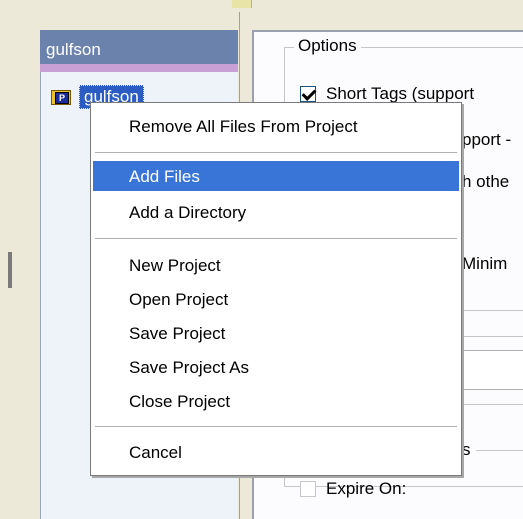 The width and height of the screenshot is (523, 519). What do you see at coordinates (276, 452) in the screenshot?
I see `menu-item-cancel: Cancel` at bounding box center [276, 452].